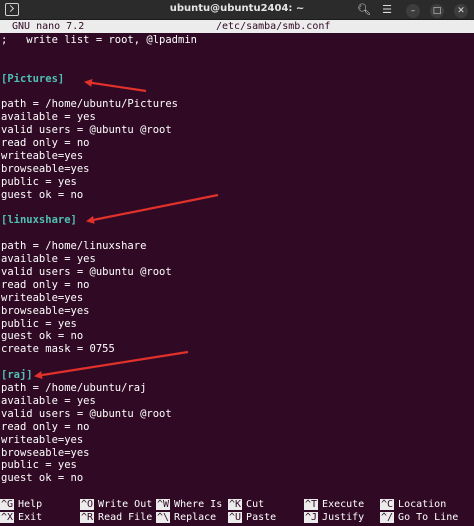  What do you see at coordinates (125, 504) in the screenshot?
I see `shortcut-label: Write Out` at bounding box center [125, 504].